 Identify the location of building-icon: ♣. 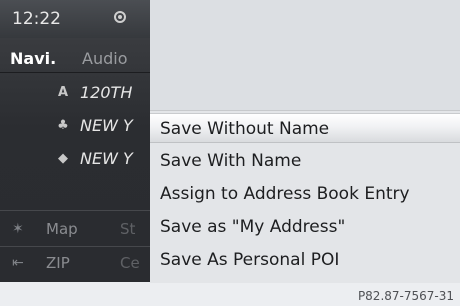
(63, 125).